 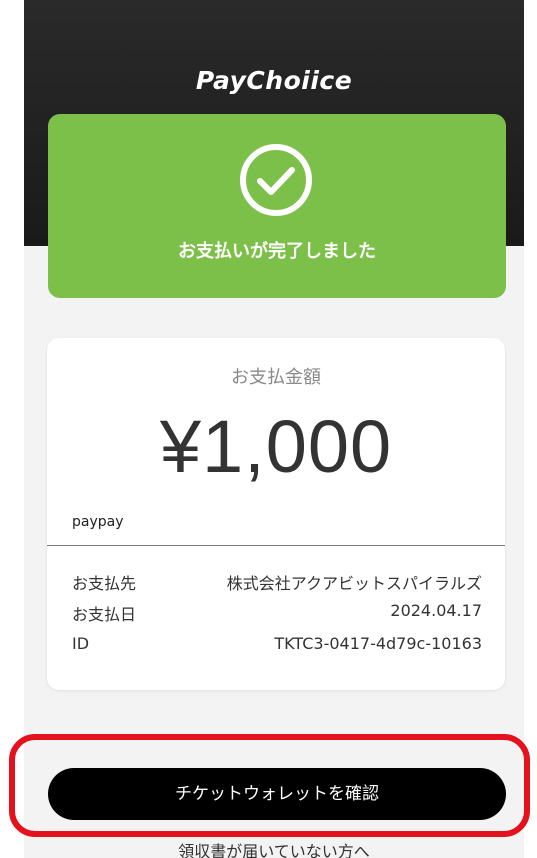 I want to click on detail-value: 2024.04.17, so click(x=436, y=610).